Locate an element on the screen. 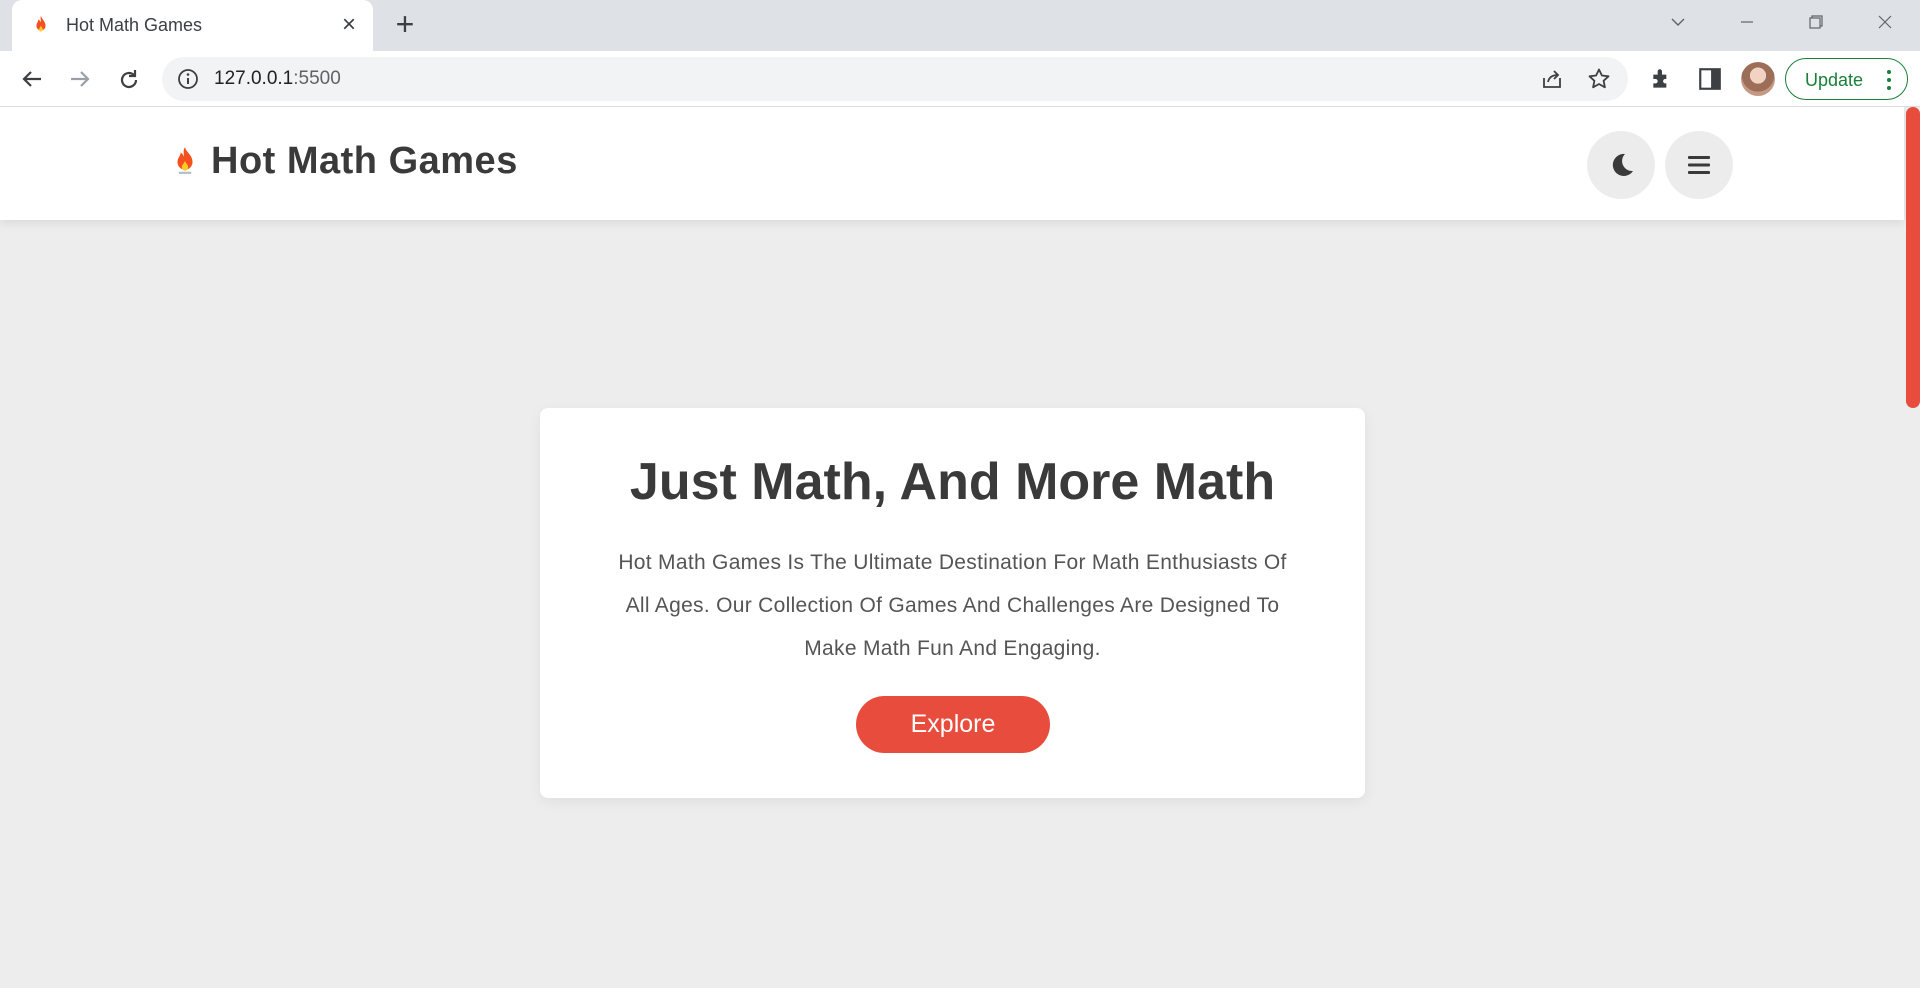  site-header: Hot Math Games is located at coordinates (952, 163).